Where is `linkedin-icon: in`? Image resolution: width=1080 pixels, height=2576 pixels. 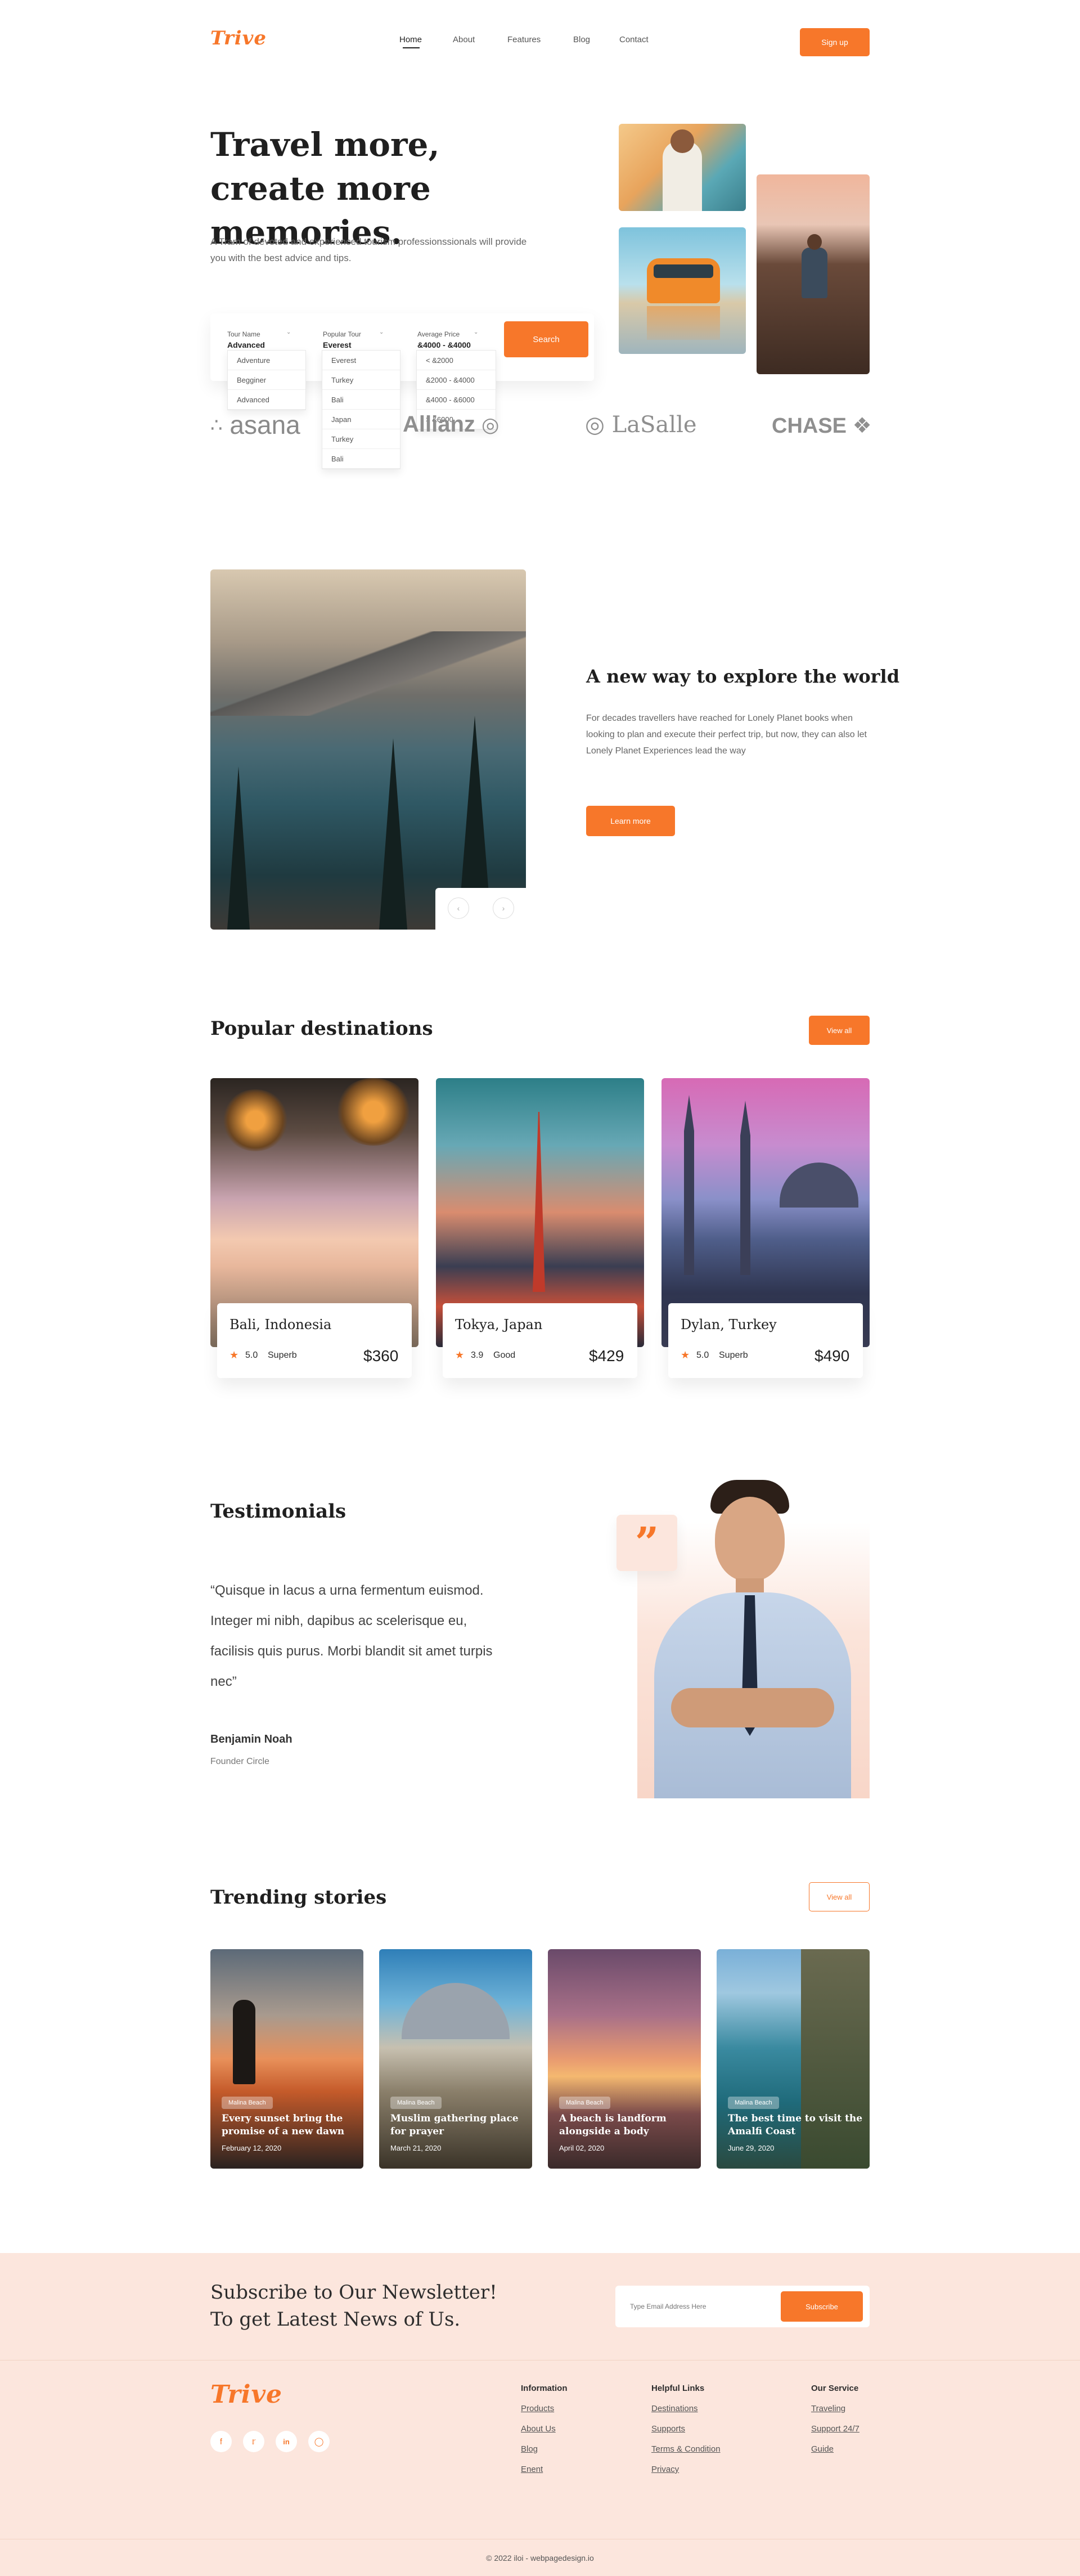 linkedin-icon: in is located at coordinates (286, 2441).